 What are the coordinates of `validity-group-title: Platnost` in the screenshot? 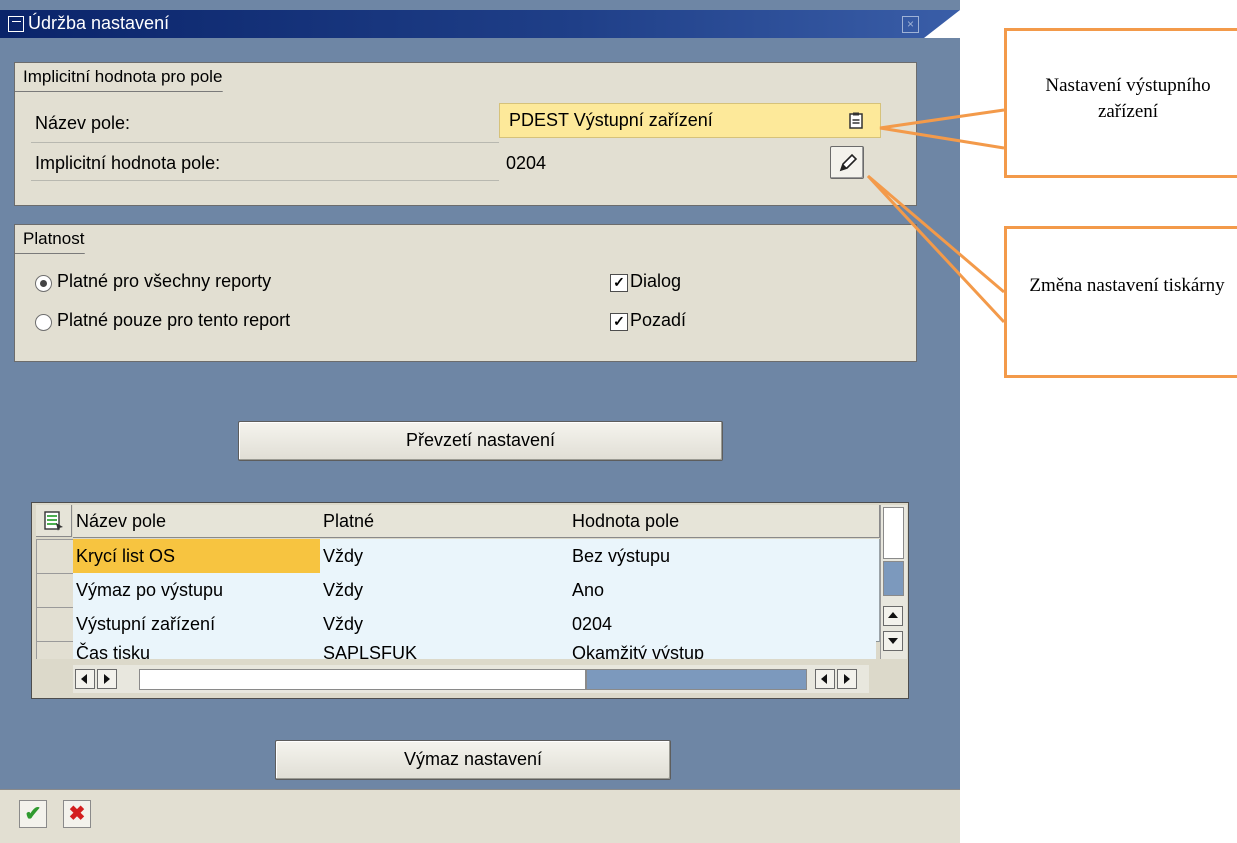 It's located at (58, 239).